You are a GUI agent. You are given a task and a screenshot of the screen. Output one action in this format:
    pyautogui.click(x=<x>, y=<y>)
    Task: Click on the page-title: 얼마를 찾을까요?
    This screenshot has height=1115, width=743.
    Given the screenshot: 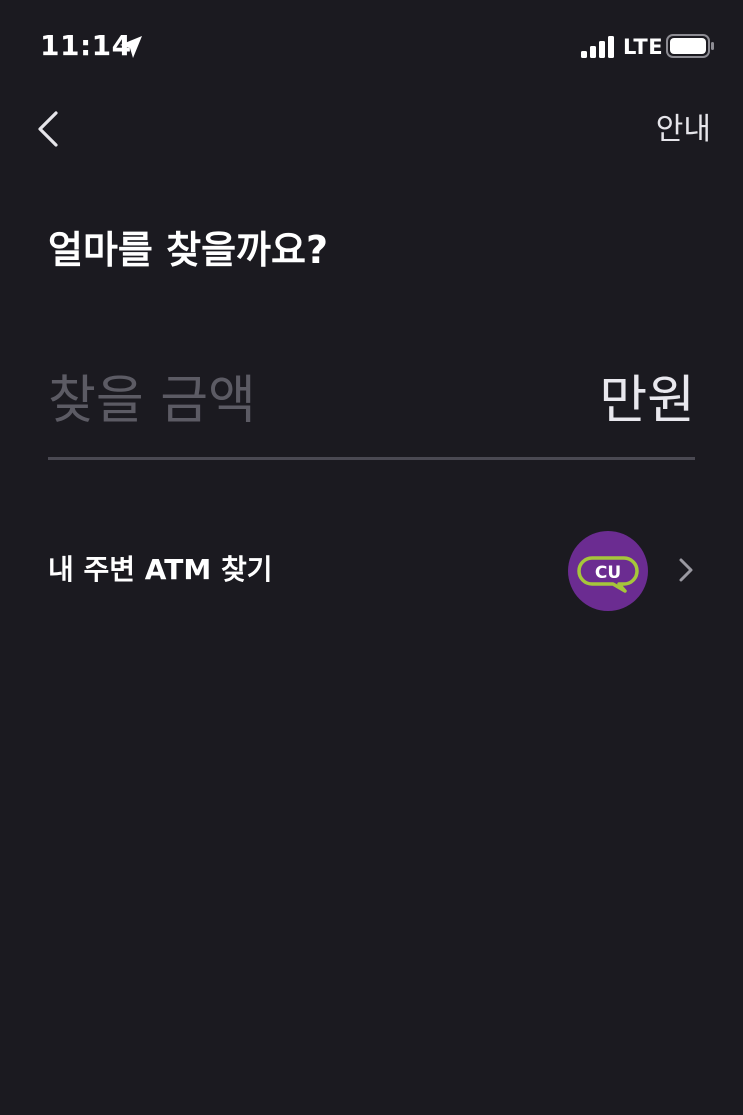 What is the action you would take?
    pyautogui.click(x=188, y=250)
    